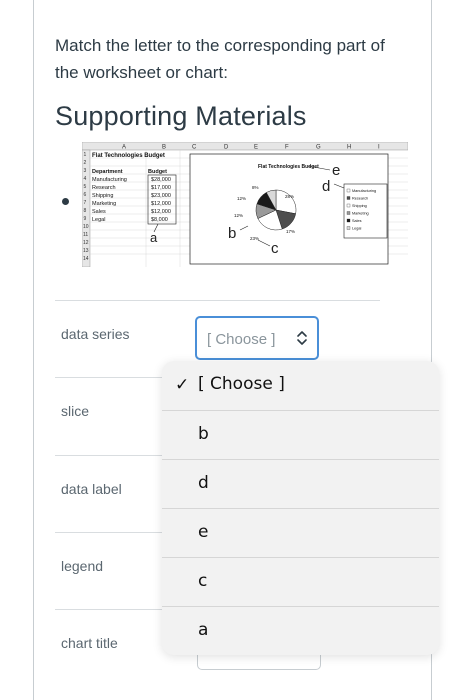  What do you see at coordinates (300, 385) in the screenshot?
I see `option-choose: ✓ [ Choose ]` at bounding box center [300, 385].